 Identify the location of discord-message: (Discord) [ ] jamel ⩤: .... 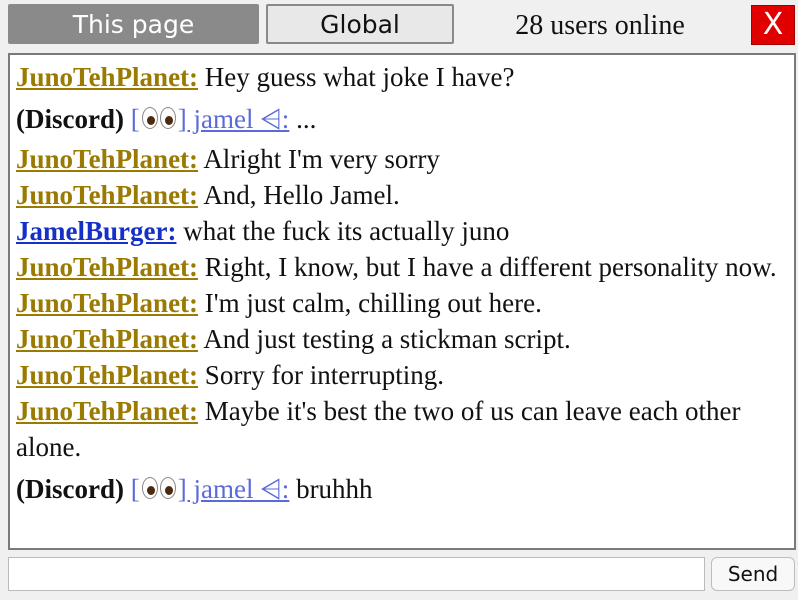
(402, 119).